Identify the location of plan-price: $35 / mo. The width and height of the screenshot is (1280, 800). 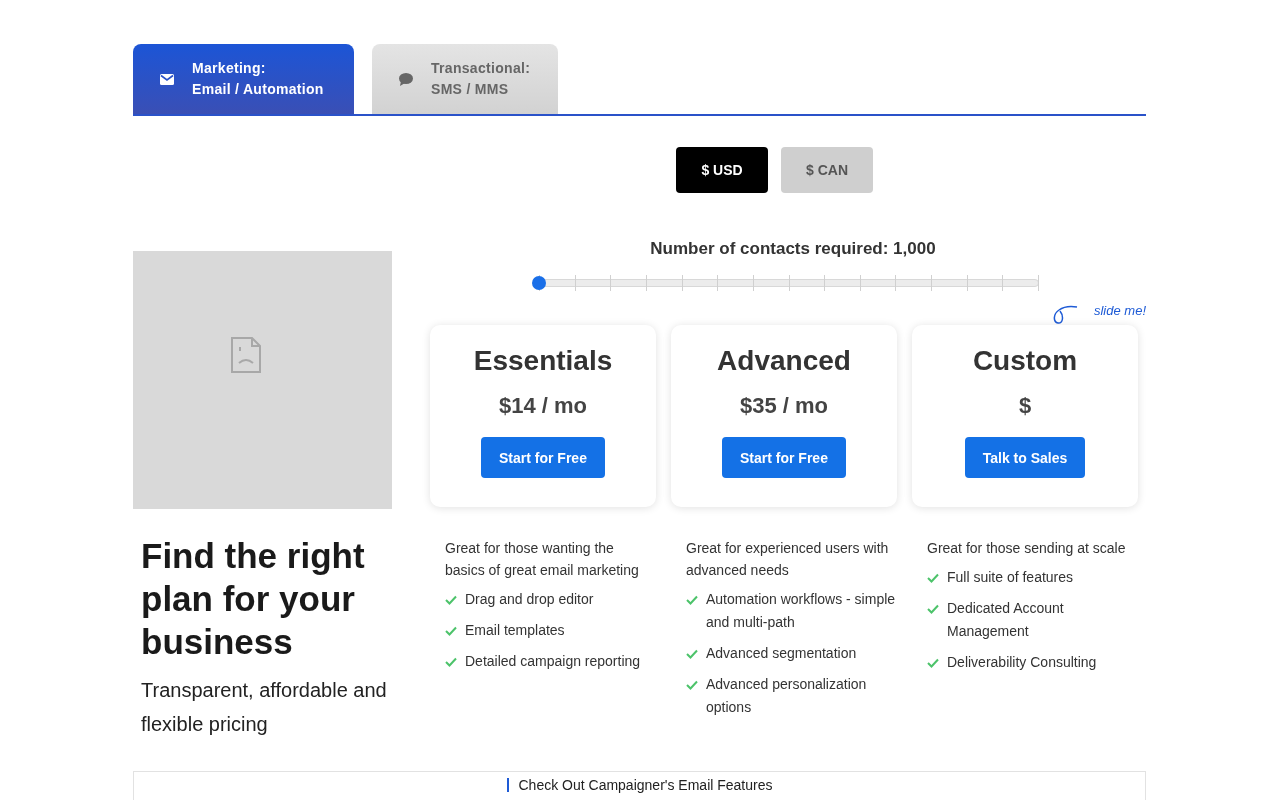
(783, 406).